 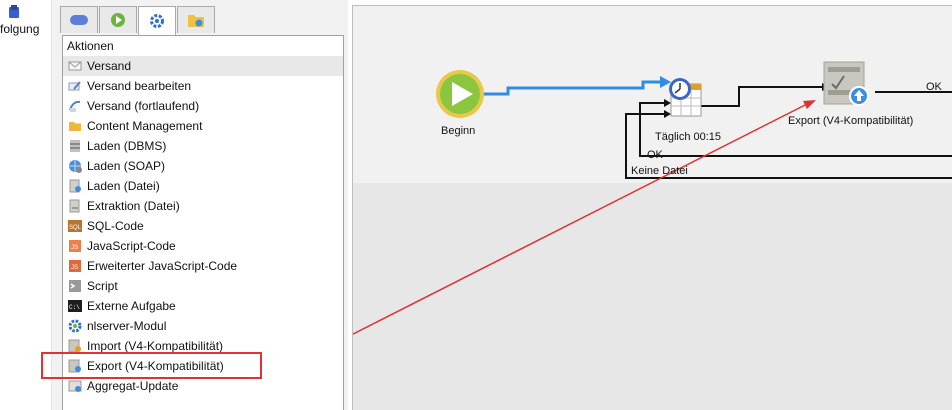 I want to click on sql-icon: SQL, so click(x=75, y=226).